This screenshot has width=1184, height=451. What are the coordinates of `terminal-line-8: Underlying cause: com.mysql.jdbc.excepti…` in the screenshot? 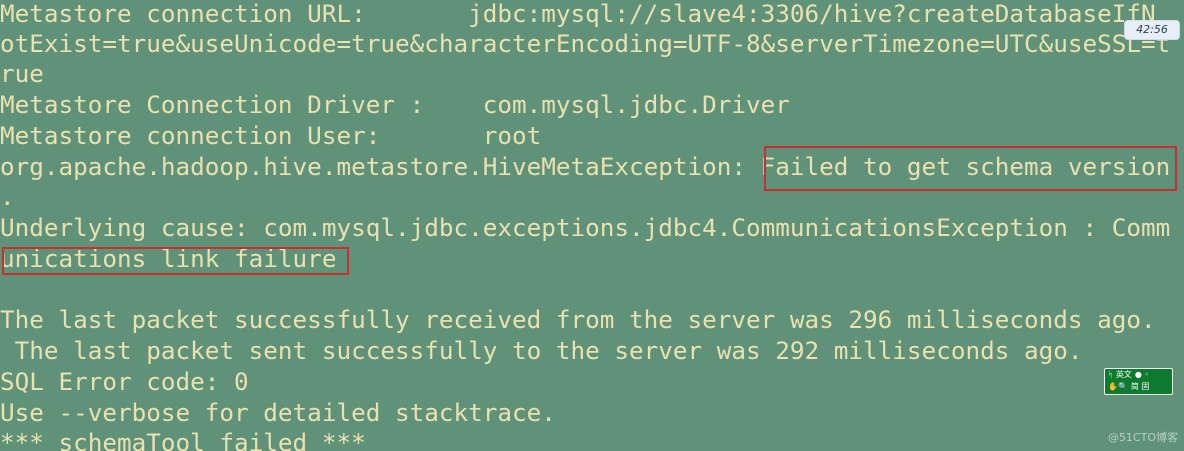 It's located at (585, 227).